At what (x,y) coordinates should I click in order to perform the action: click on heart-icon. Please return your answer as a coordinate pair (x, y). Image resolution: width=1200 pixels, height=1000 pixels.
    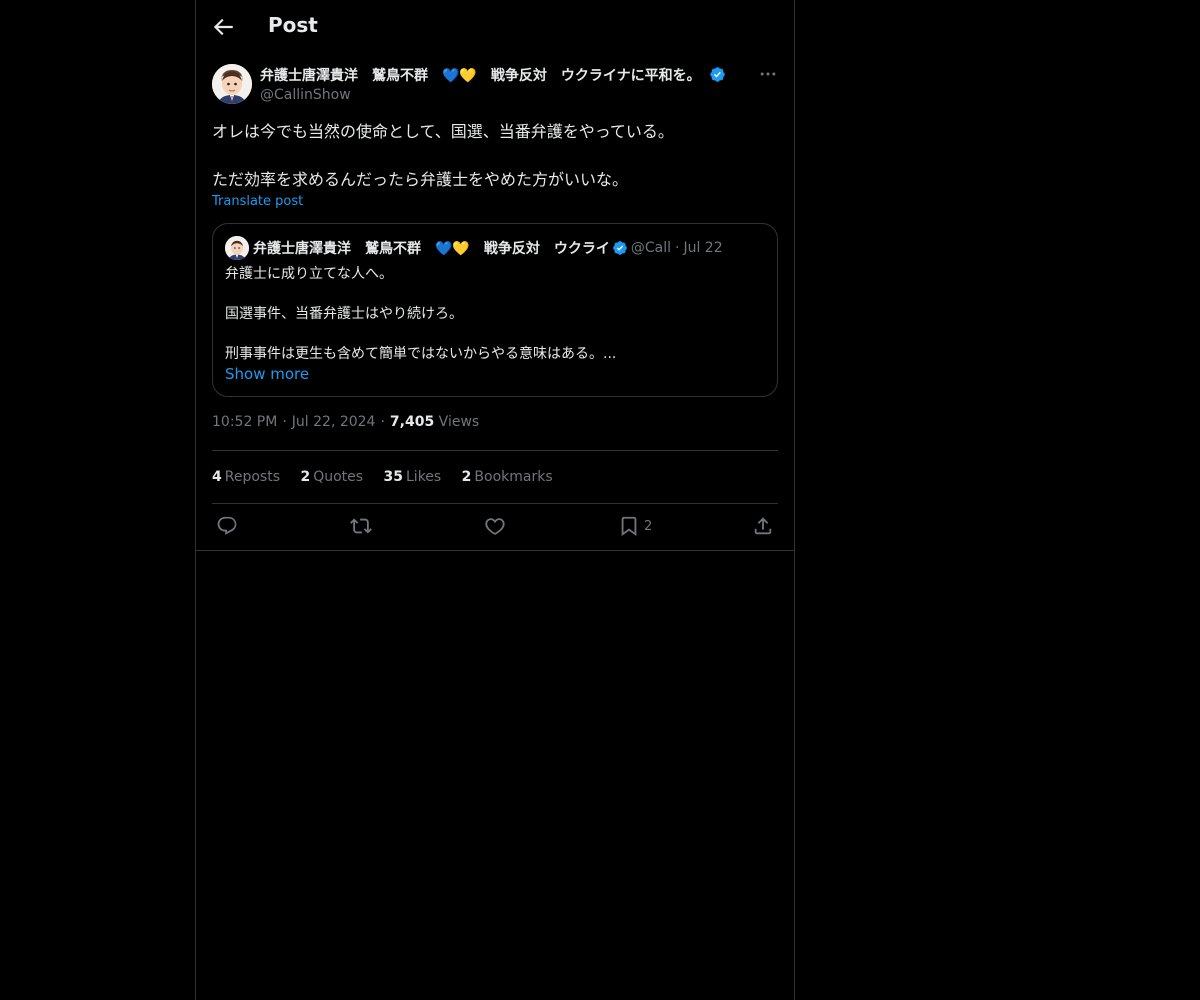
    Looking at the image, I should click on (495, 526).